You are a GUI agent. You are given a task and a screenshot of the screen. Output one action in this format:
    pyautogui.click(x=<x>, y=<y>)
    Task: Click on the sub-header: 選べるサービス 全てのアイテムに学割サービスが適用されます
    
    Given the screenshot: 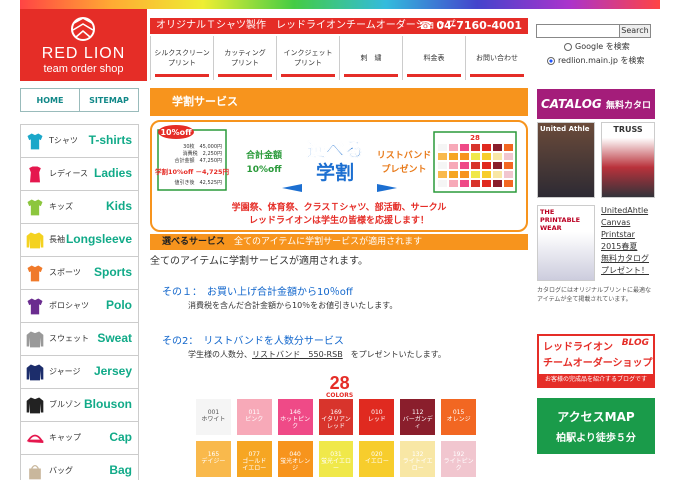 What is the action you would take?
    pyautogui.click(x=339, y=242)
    